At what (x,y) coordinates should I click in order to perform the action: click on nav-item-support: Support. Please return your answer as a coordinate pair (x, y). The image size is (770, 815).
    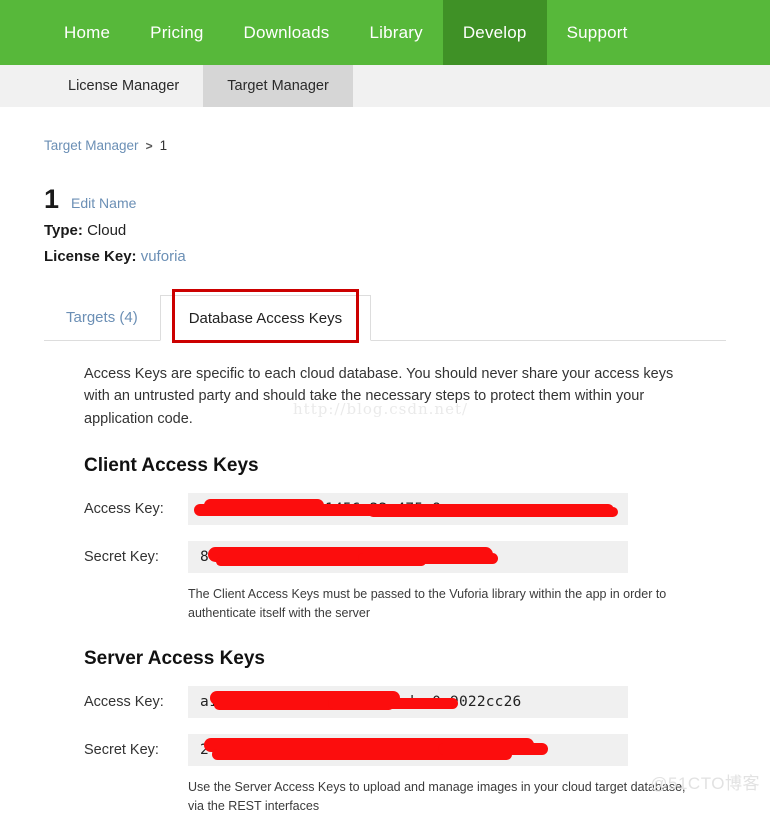
    Looking at the image, I should click on (597, 32).